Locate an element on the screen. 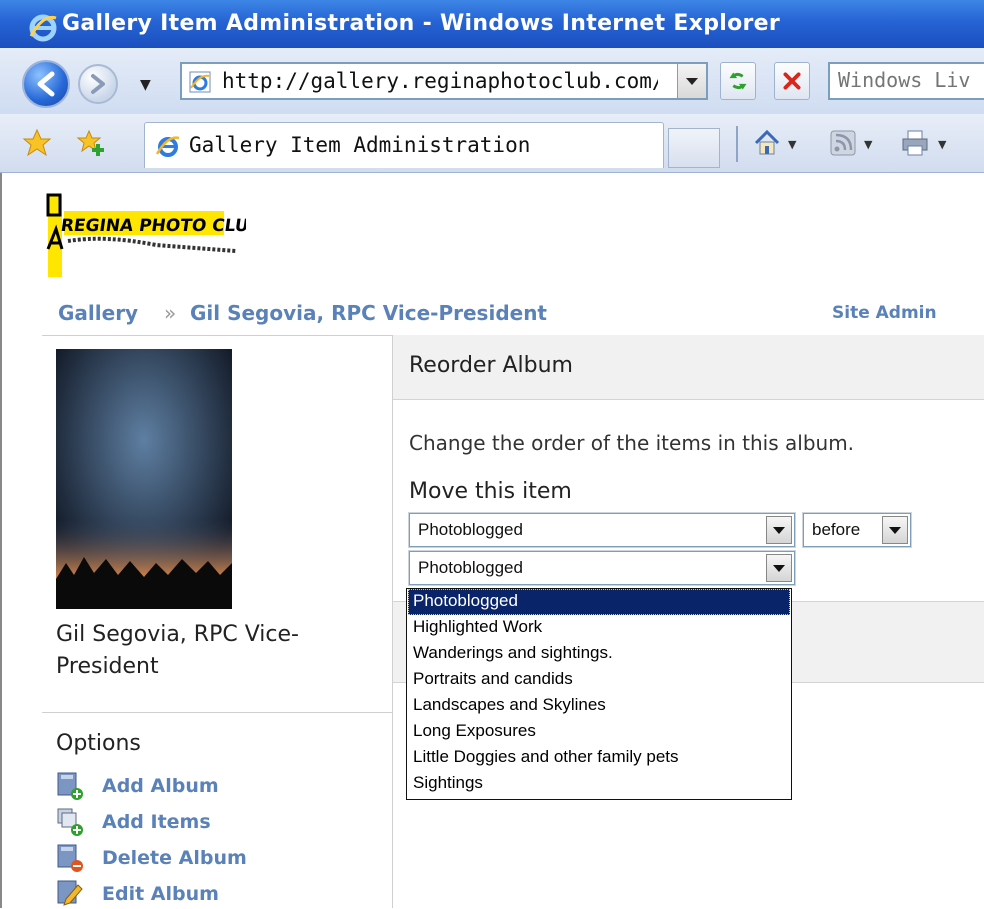  position-select: before is located at coordinates (857, 530).